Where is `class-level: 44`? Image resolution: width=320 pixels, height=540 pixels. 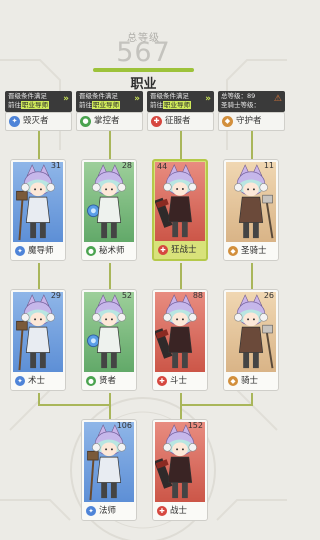
class-level: 44 is located at coordinates (162, 166).